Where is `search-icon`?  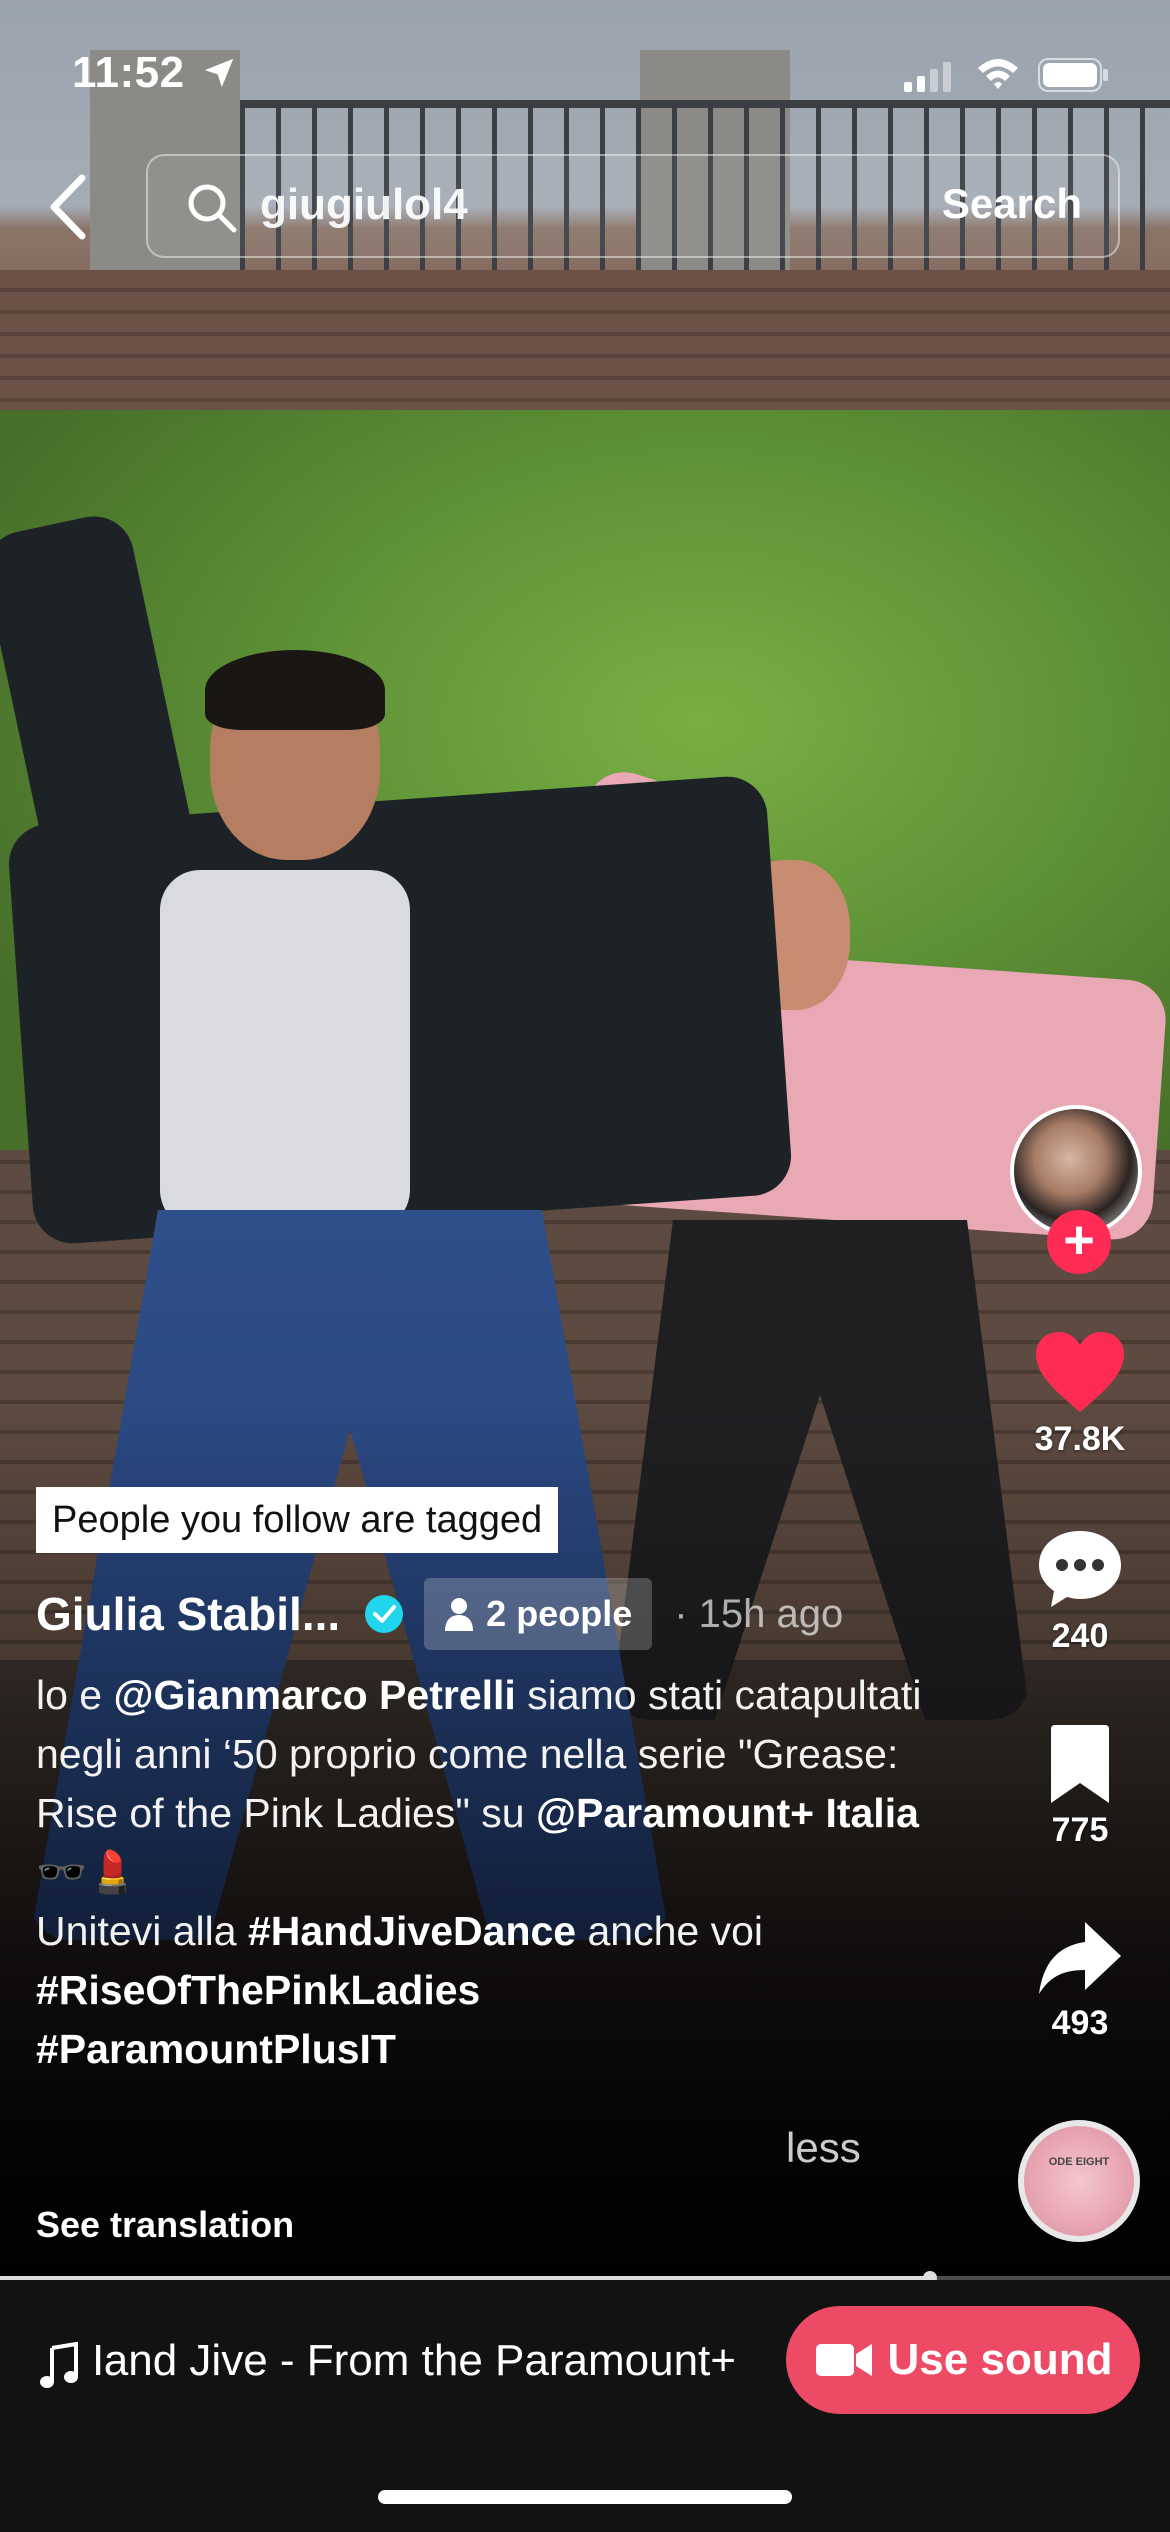
search-icon is located at coordinates (212, 208).